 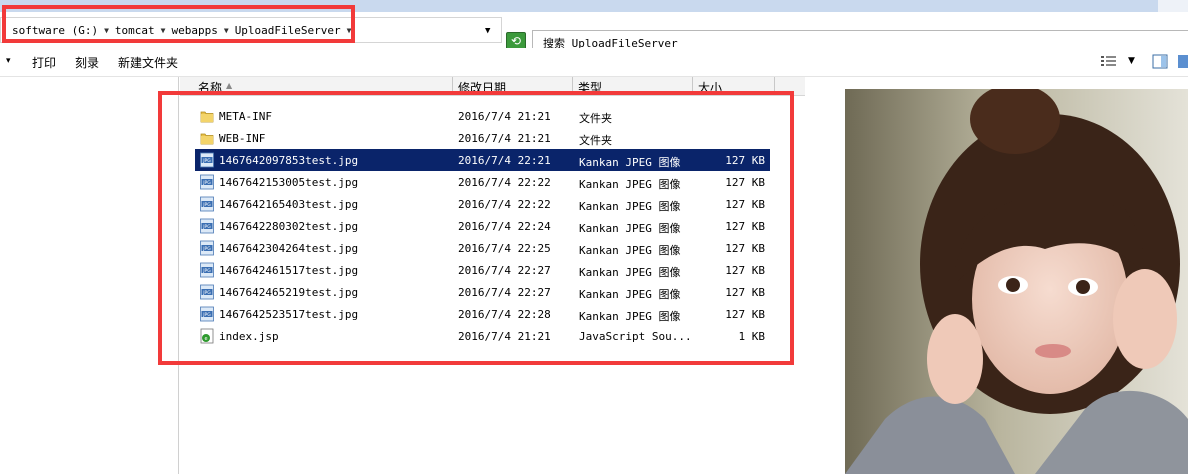 What do you see at coordinates (594, 62) in the screenshot?
I see `command-toolbar: ▾ 打印 刻录 新建文件夹 ▼` at bounding box center [594, 62].